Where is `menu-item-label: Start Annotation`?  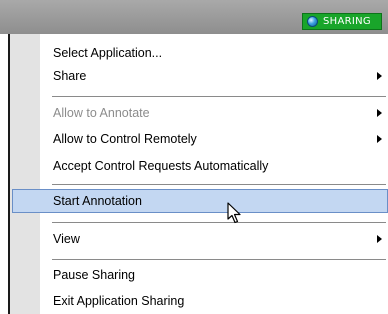 menu-item-label: Start Annotation is located at coordinates (97, 201).